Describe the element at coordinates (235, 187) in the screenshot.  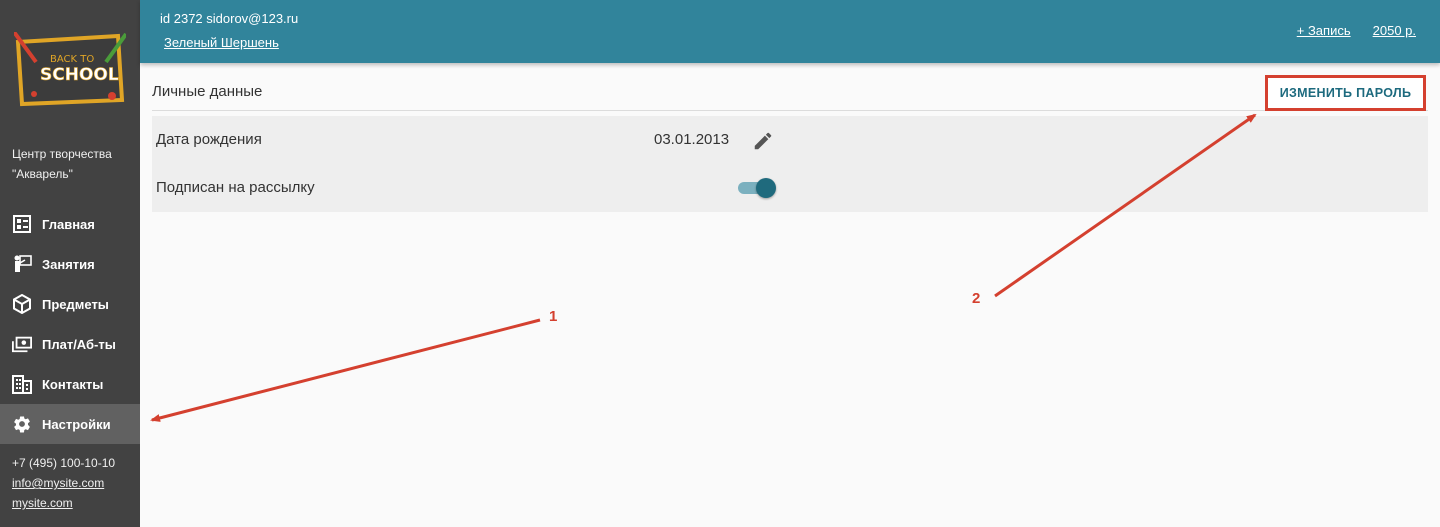
I see `subscribe-label: Подписан на рассылку` at that location.